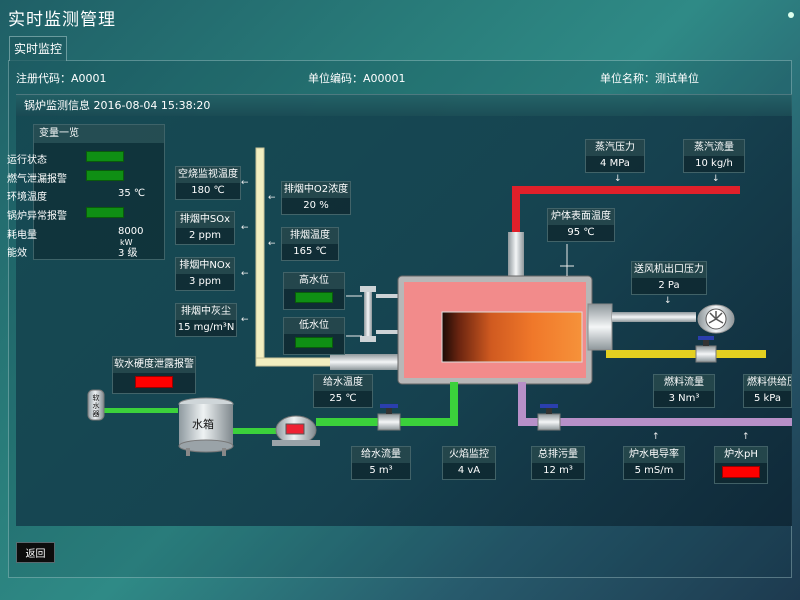  I want to click on high-level-label: 高水位, so click(314, 281).